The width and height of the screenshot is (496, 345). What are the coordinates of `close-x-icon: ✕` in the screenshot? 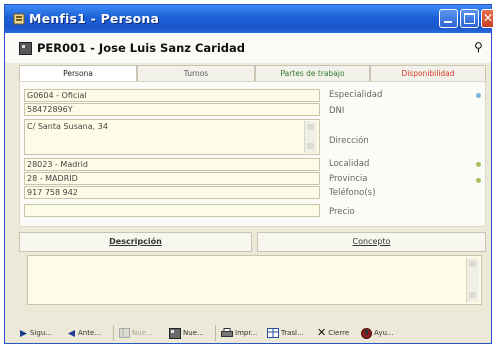 It's located at (322, 332).